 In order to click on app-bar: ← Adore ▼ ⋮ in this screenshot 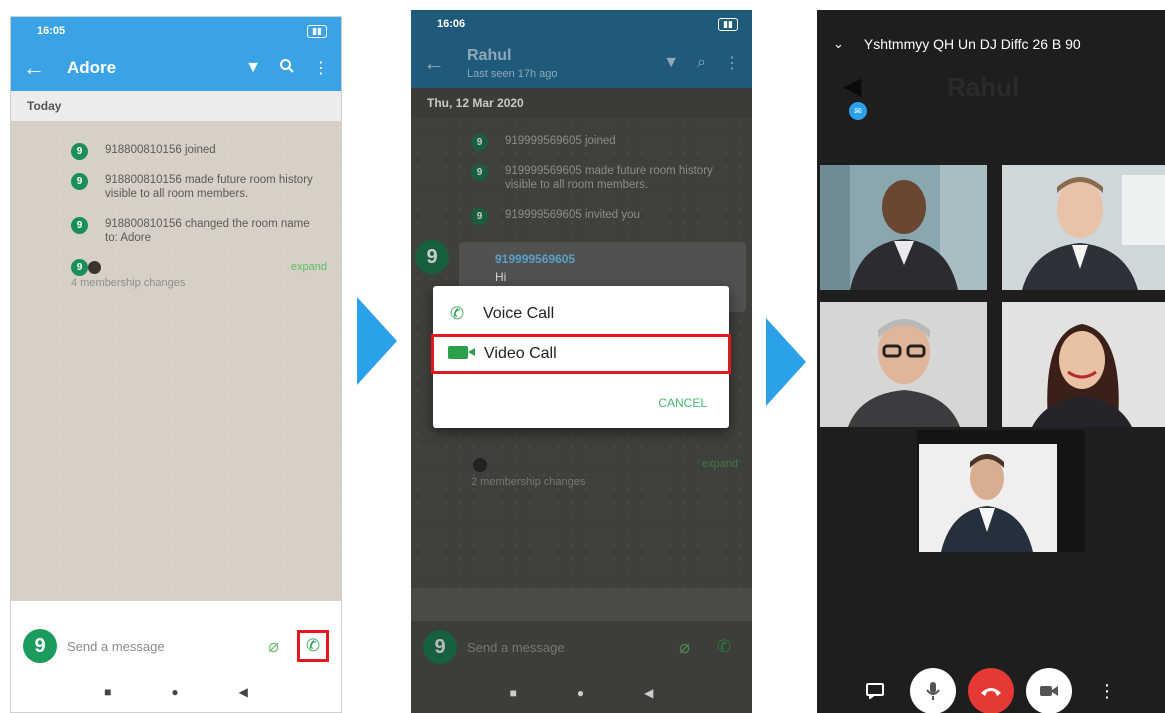, I will do `click(176, 68)`.